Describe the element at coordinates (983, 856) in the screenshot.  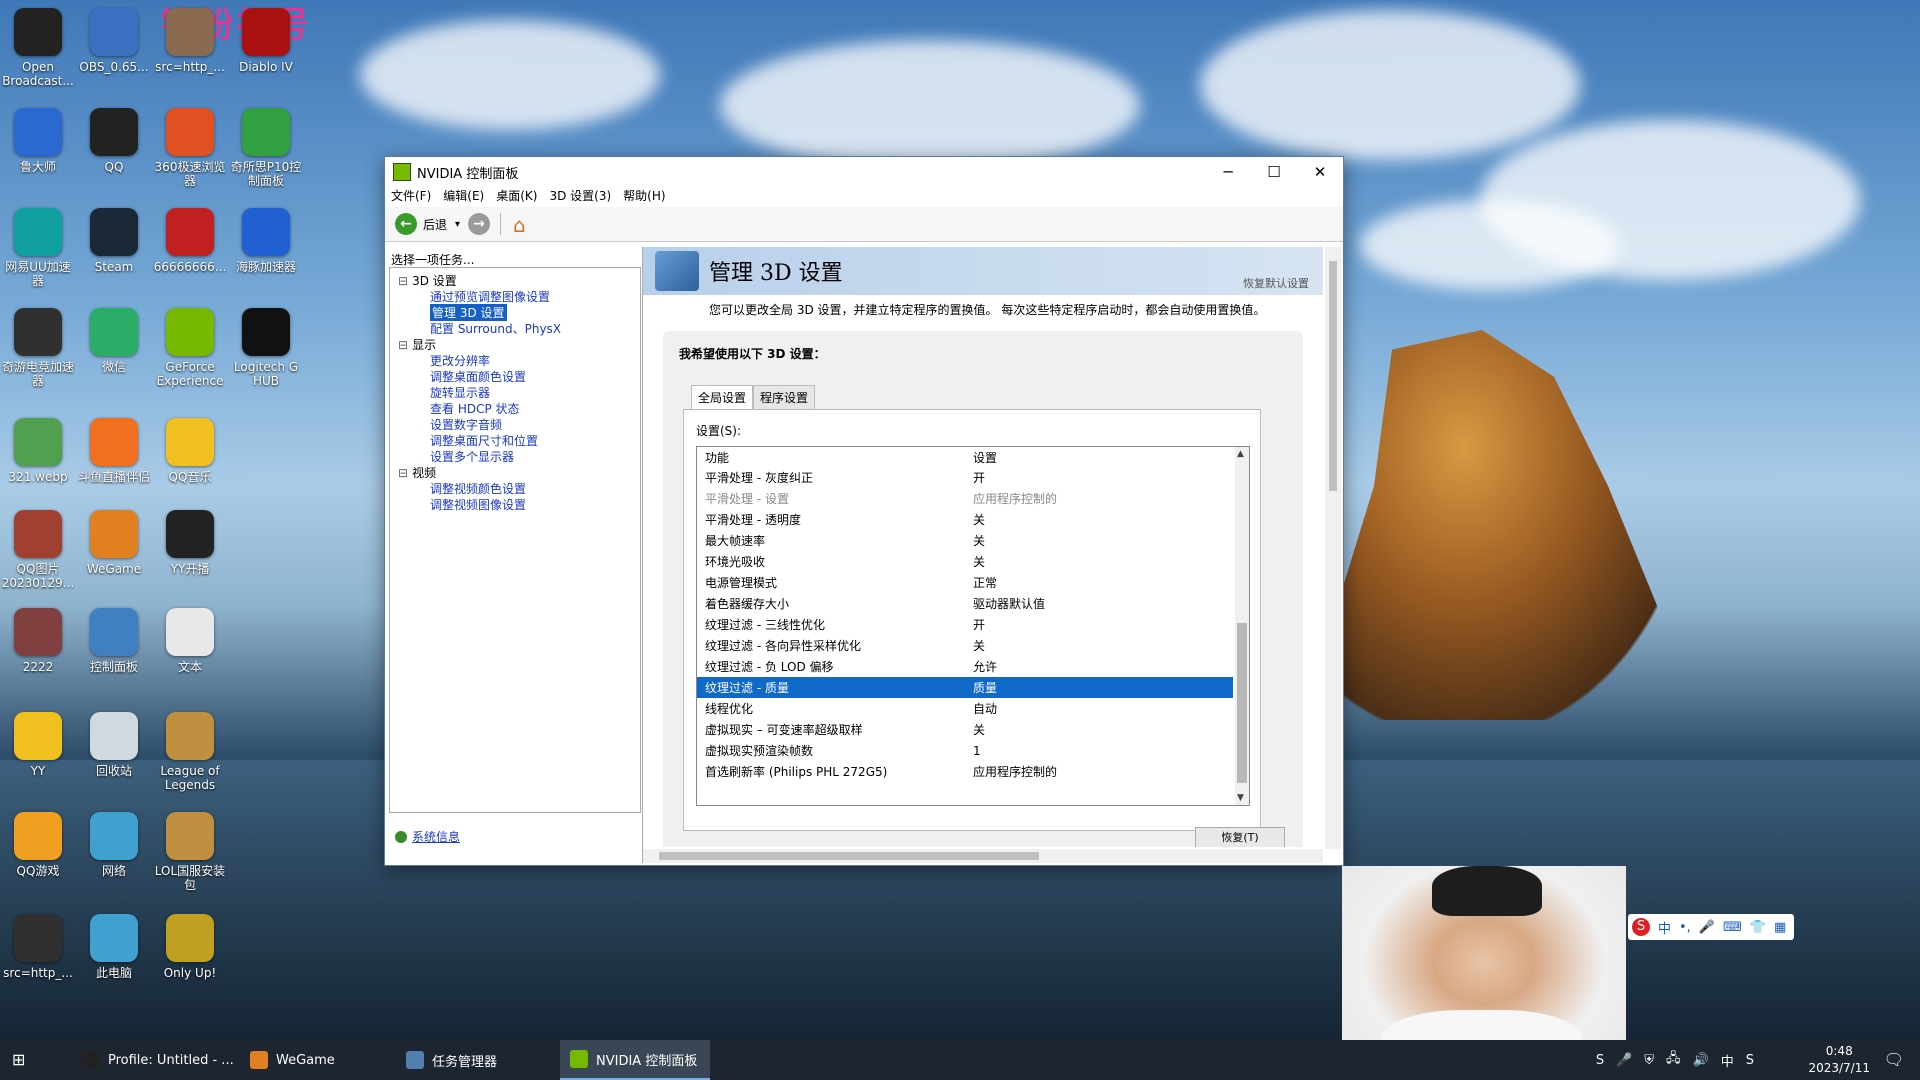
I see `pane-horizontal-scrollbar` at that location.